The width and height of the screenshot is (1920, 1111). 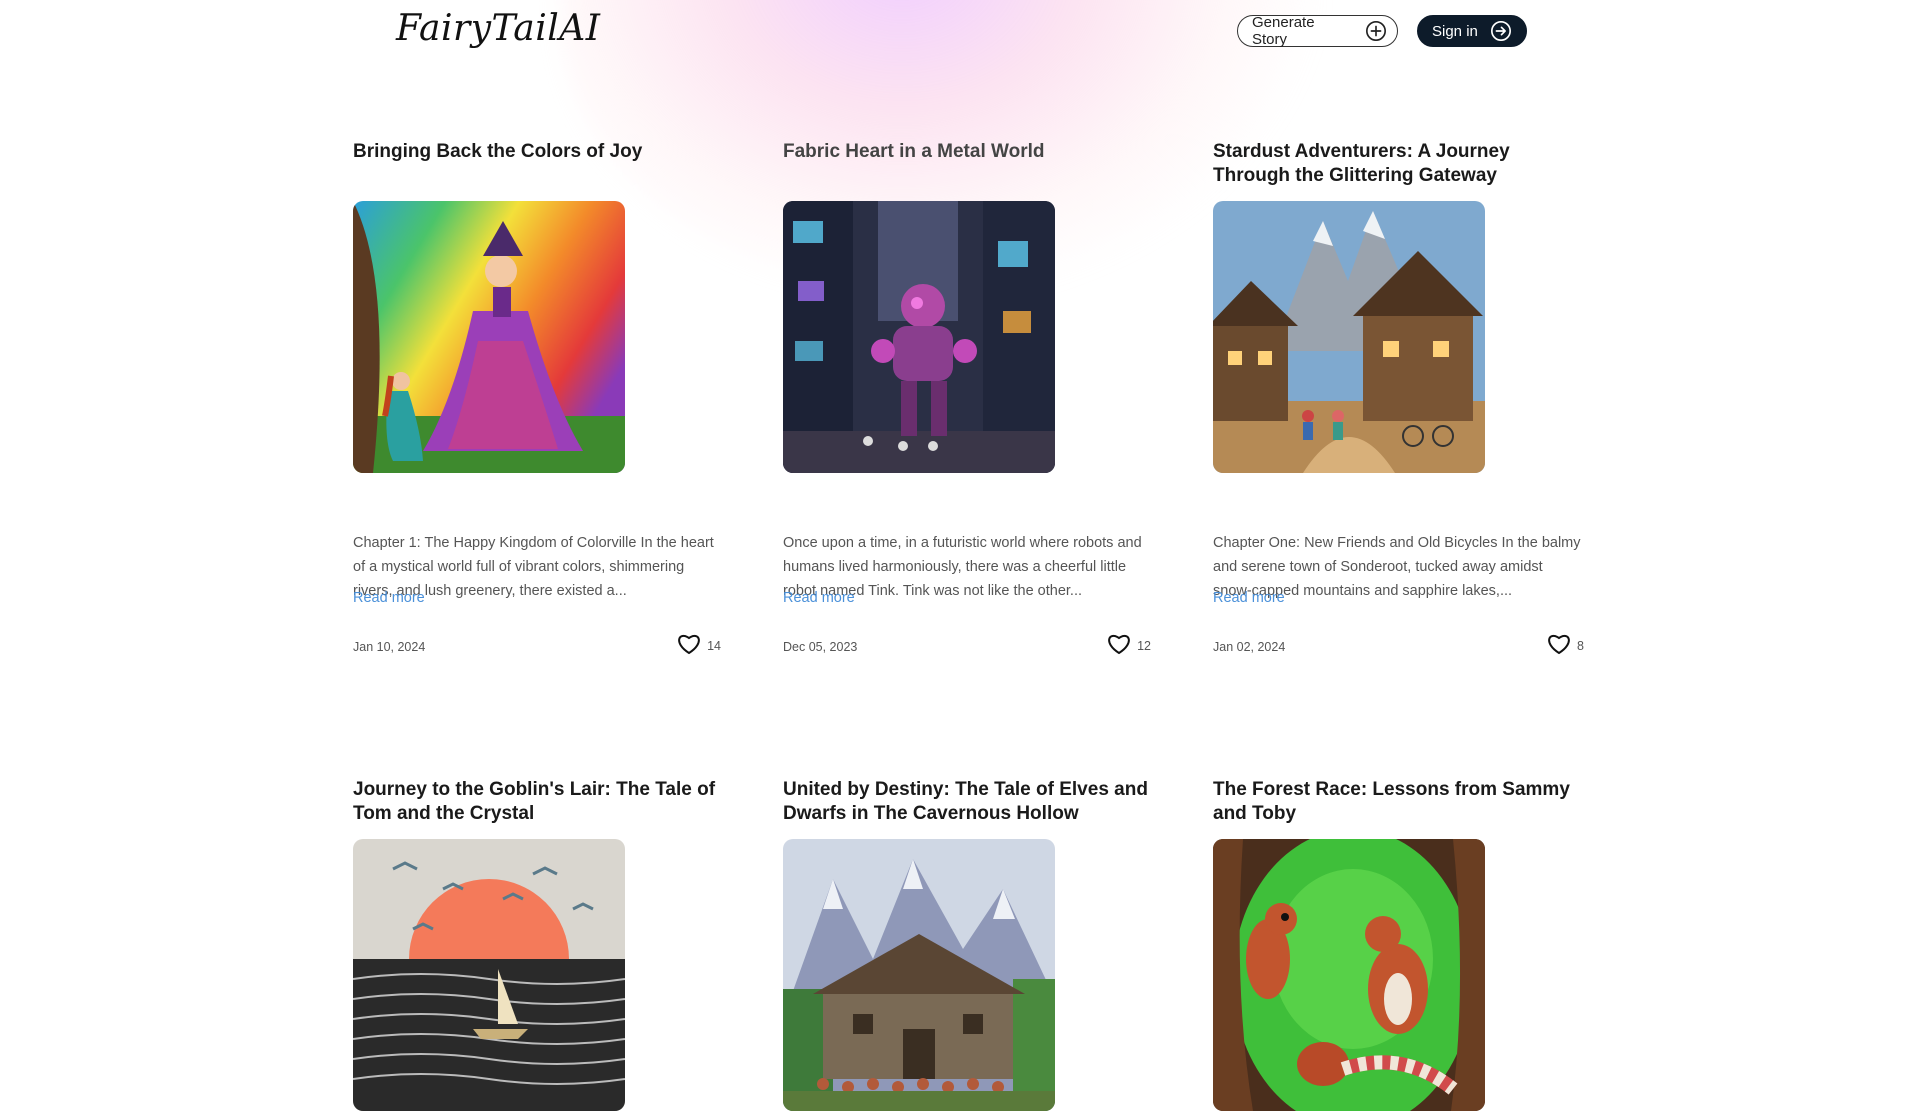 I want to click on like-count: 8, so click(x=1580, y=645).